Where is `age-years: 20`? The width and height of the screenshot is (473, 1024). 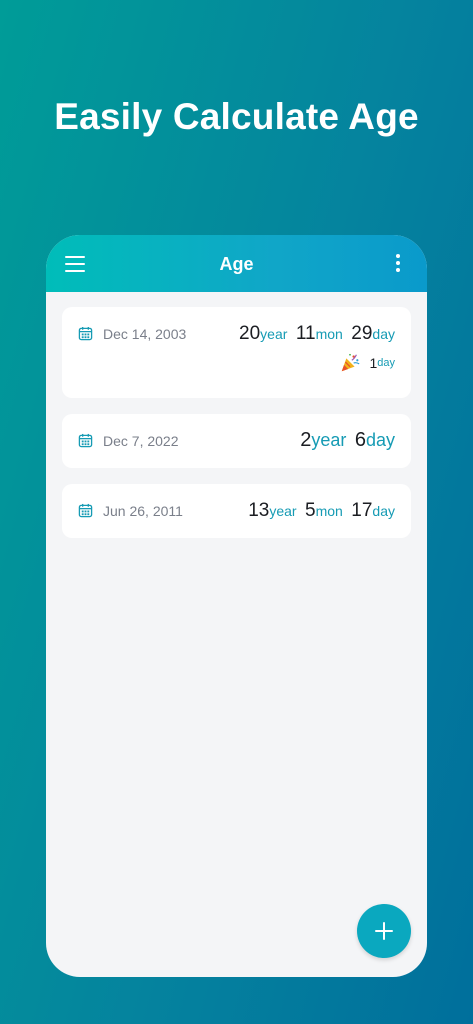 age-years: 20 is located at coordinates (250, 333).